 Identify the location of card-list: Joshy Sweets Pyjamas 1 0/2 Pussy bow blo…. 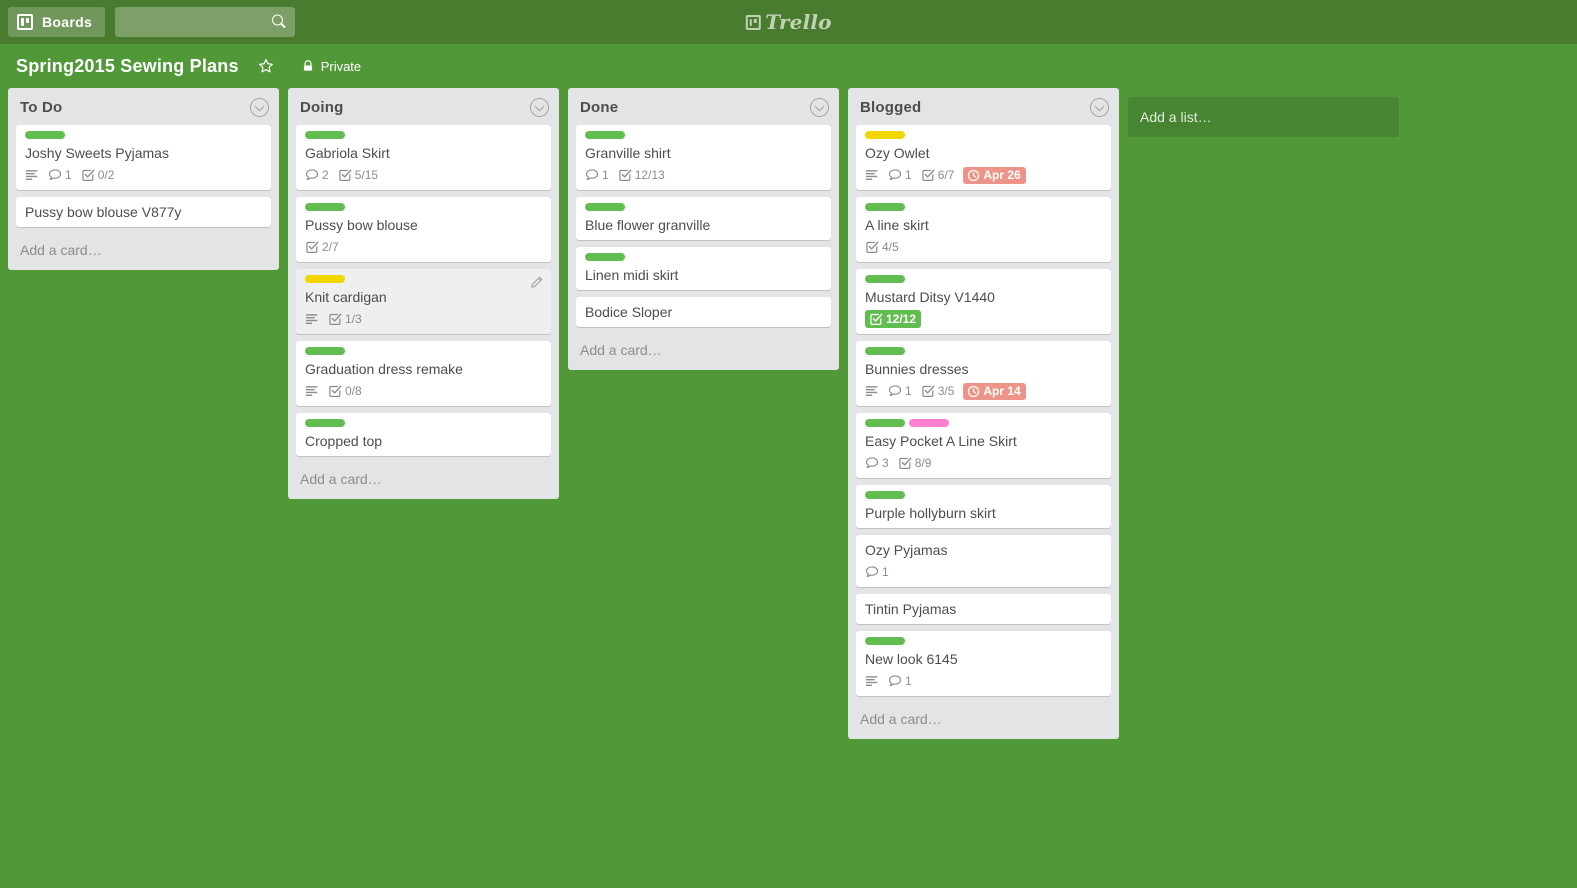
(143, 179).